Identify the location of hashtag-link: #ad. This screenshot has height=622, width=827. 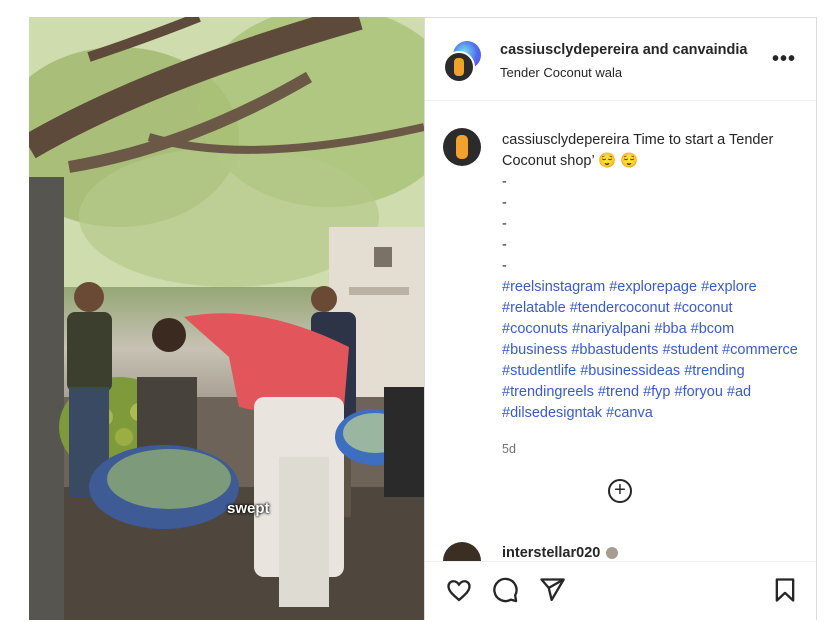
(739, 392).